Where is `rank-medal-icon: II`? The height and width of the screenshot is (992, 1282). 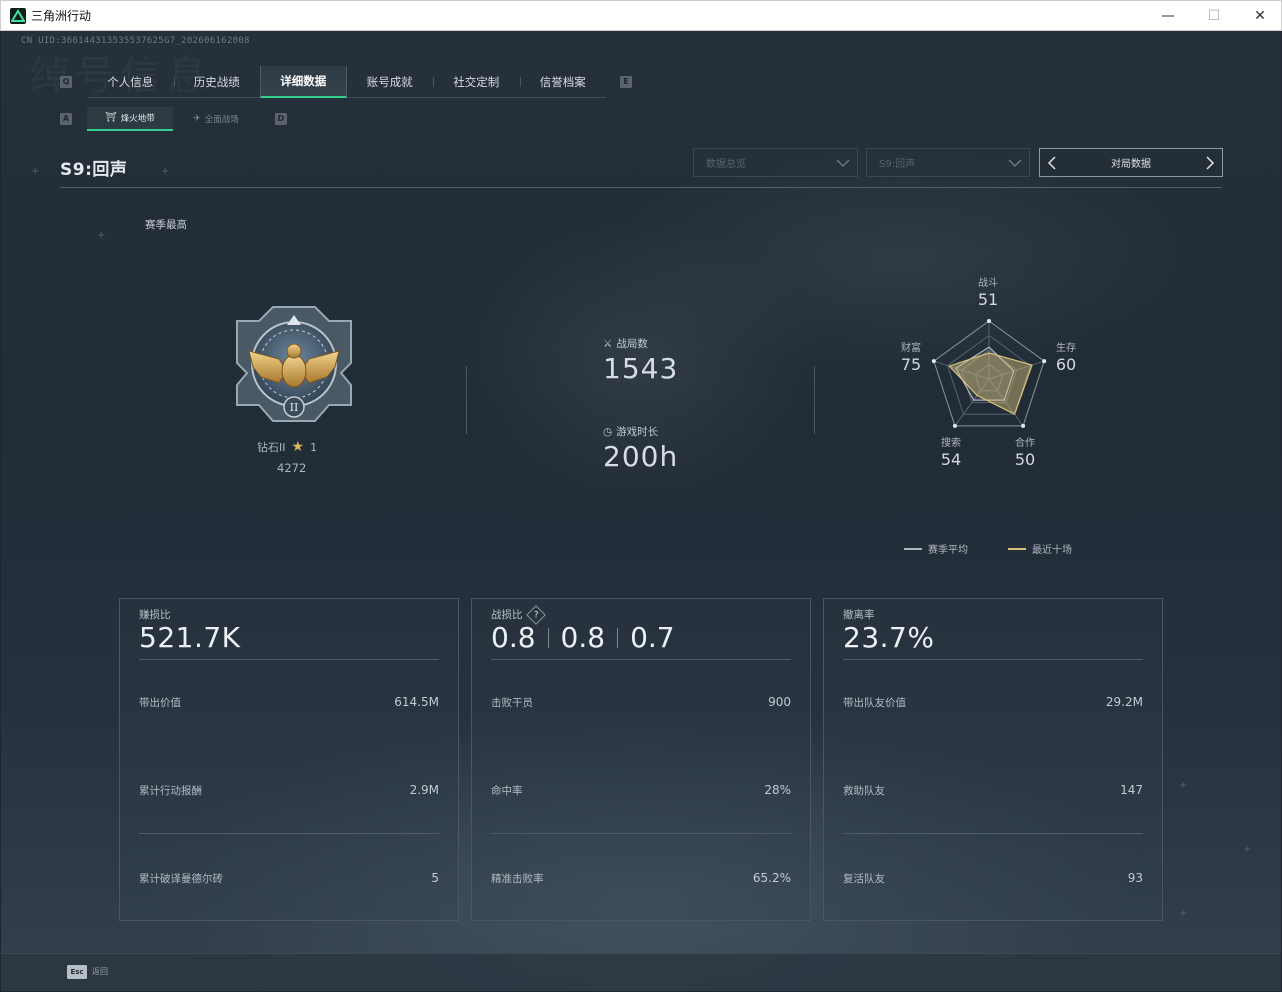 rank-medal-icon: II is located at coordinates (294, 364).